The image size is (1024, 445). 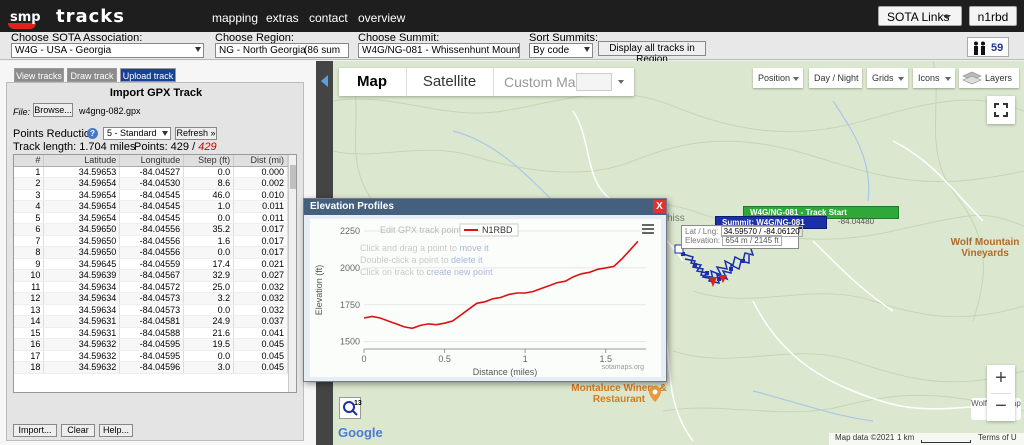 What do you see at coordinates (235, 18) in the screenshot?
I see `nav-mapping: mapping` at bounding box center [235, 18].